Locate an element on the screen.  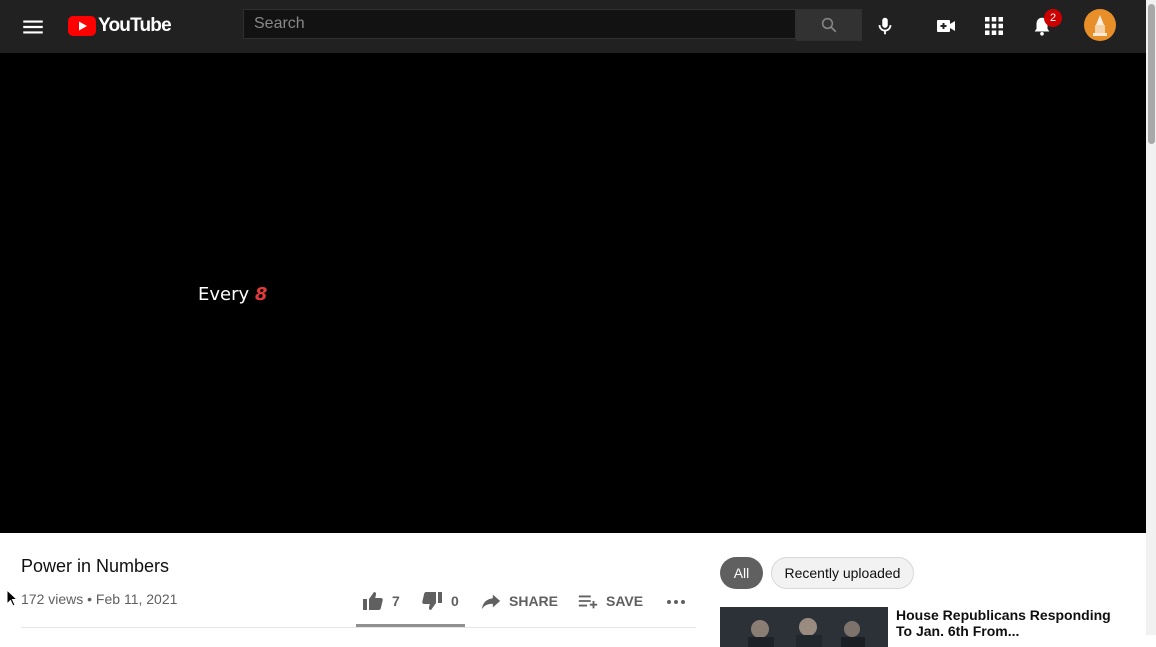
thumbnail-image is located at coordinates (804, 627).